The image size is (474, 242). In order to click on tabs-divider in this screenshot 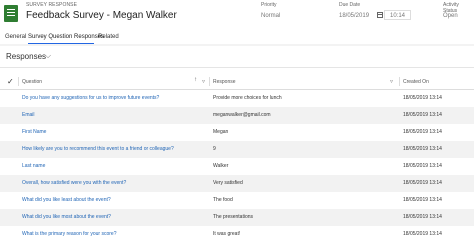, I will do `click(237, 45)`.